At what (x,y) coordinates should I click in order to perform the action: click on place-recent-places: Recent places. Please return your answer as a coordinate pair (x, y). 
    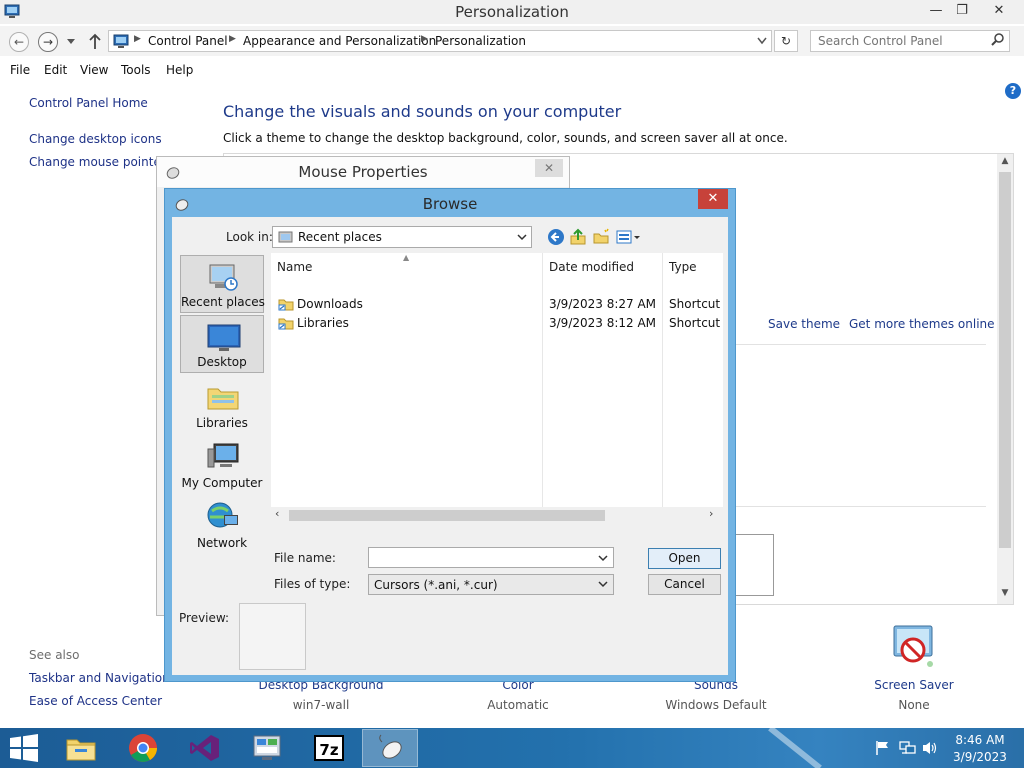
    Looking at the image, I should click on (222, 284).